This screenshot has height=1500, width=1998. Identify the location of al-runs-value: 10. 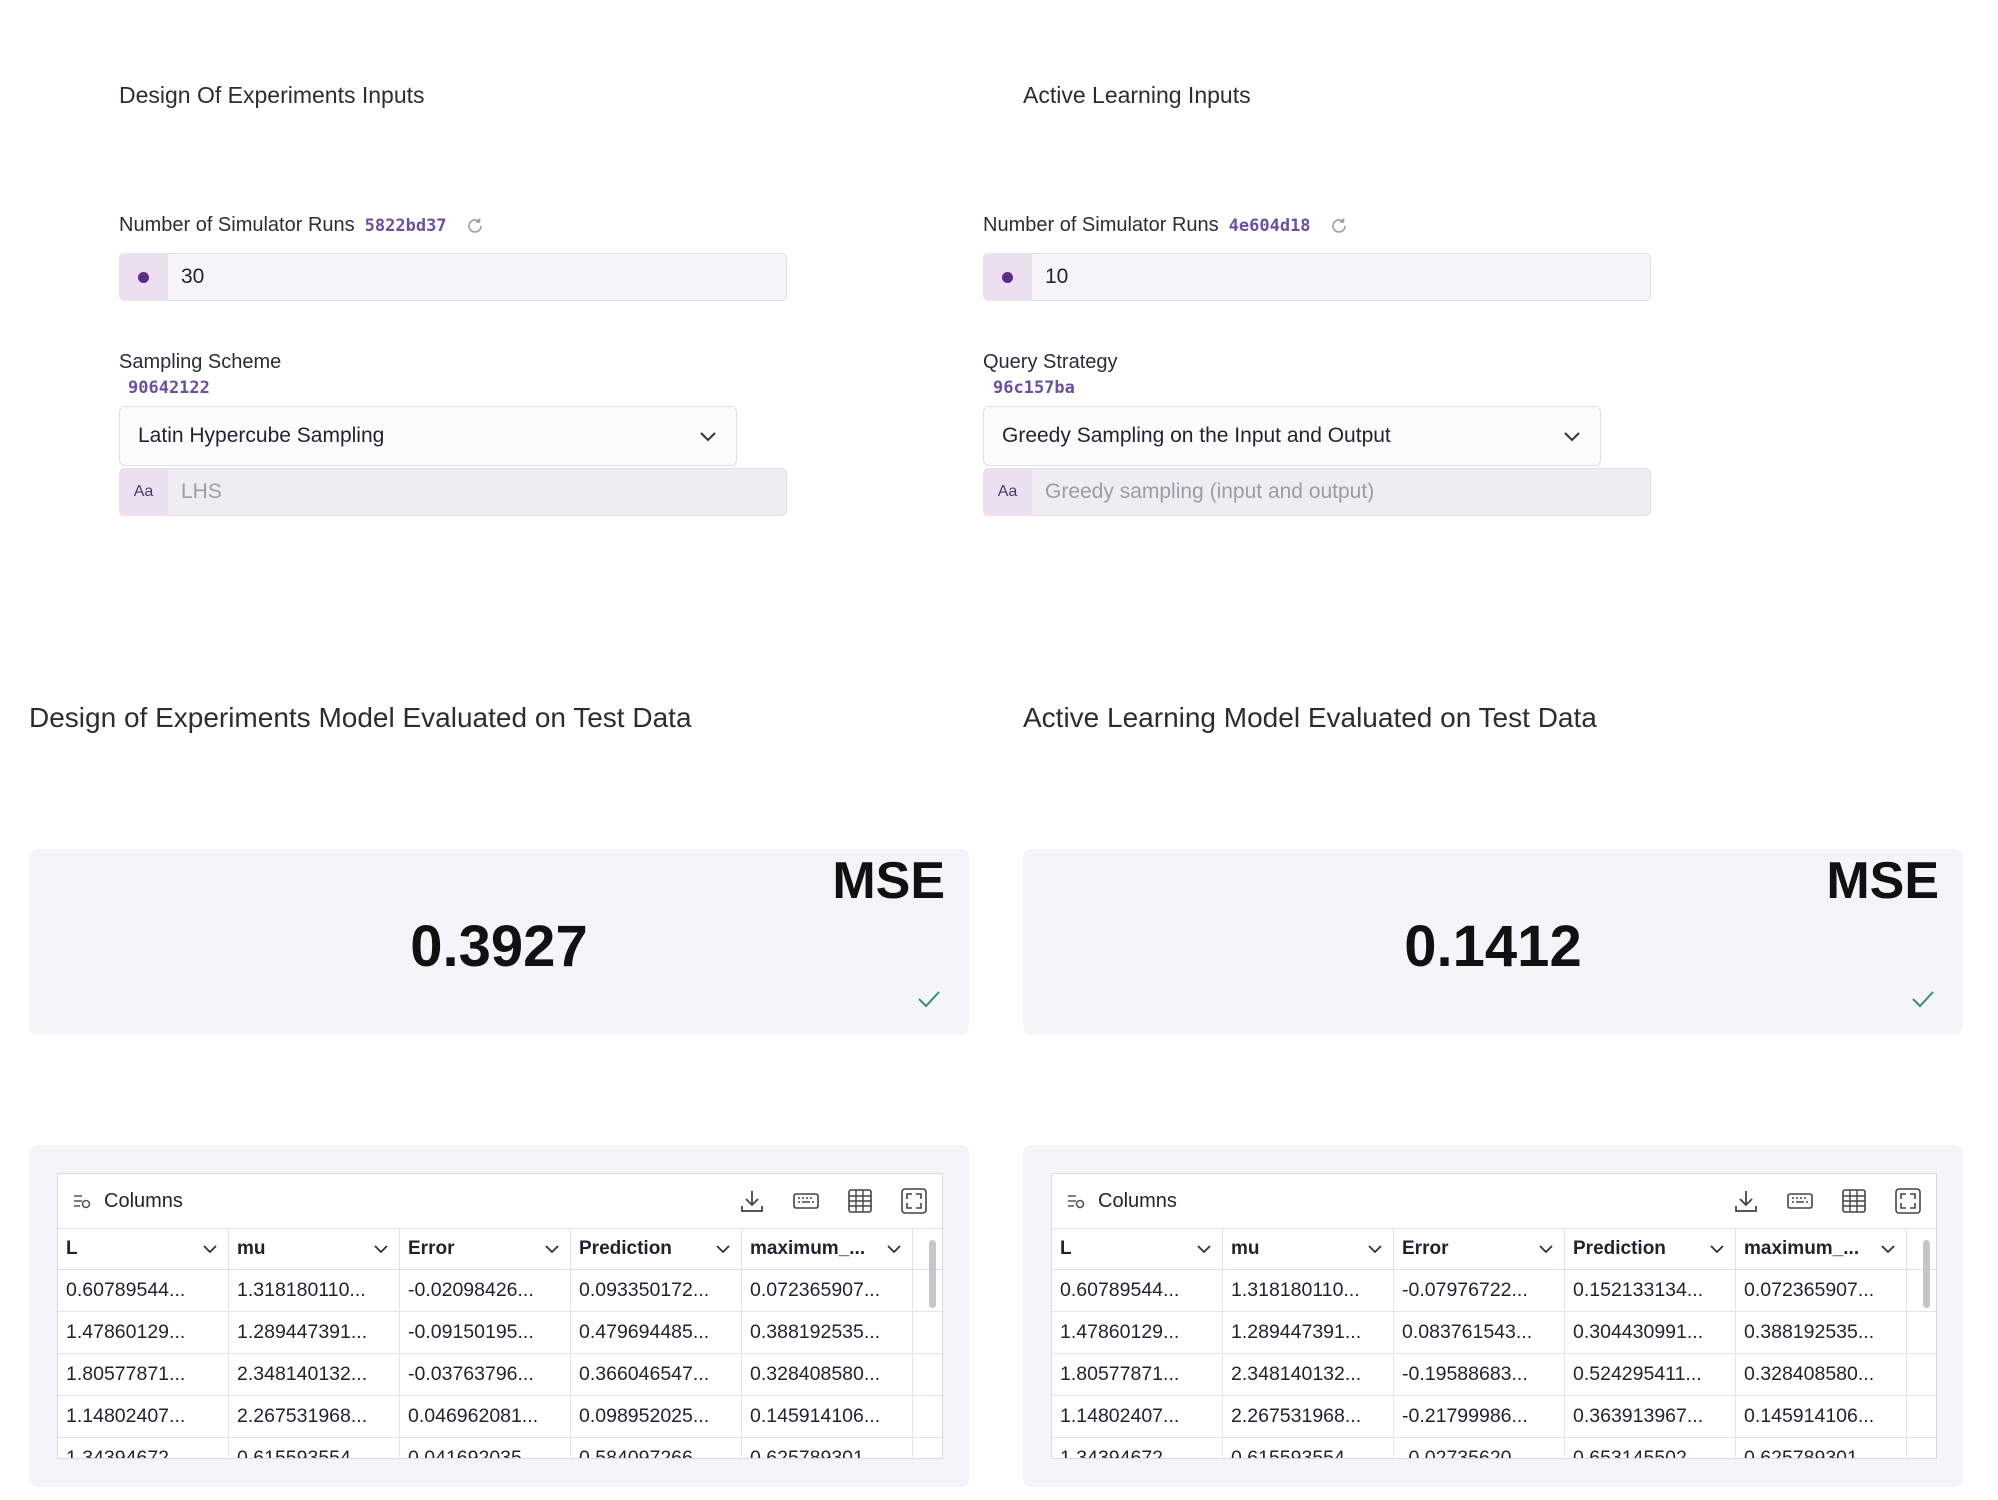
(1341, 277).